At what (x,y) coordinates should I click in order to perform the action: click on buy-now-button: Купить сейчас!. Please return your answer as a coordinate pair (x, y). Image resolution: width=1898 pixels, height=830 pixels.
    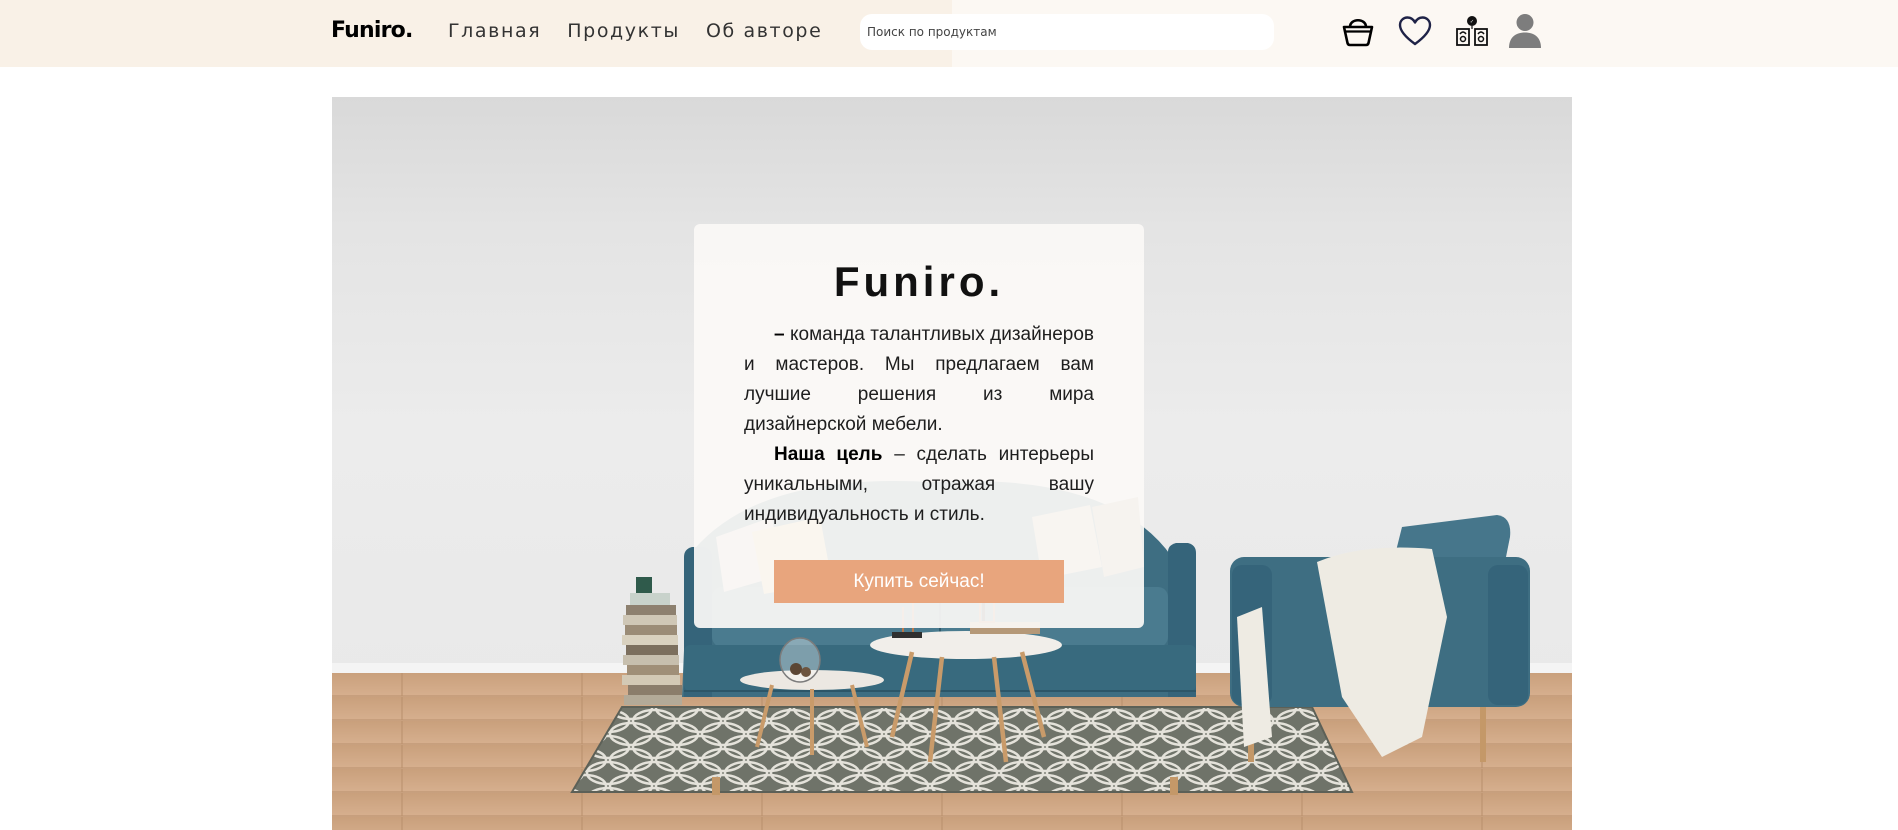
    Looking at the image, I should click on (919, 581).